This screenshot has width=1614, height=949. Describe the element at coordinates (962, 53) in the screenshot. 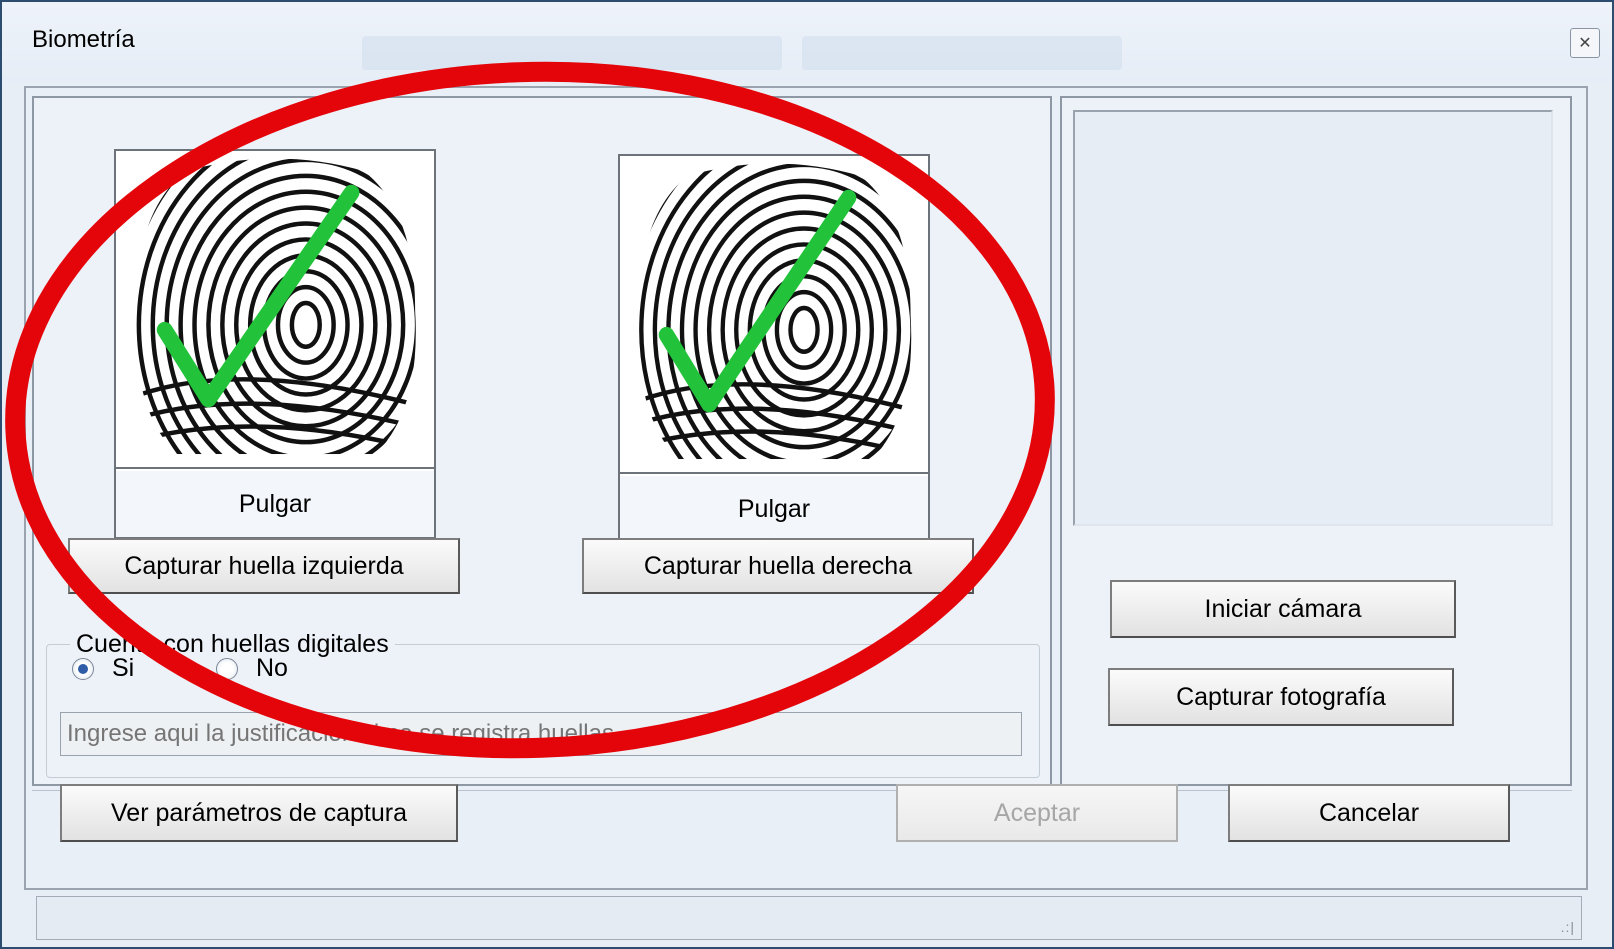

I see `background-window-button` at that location.